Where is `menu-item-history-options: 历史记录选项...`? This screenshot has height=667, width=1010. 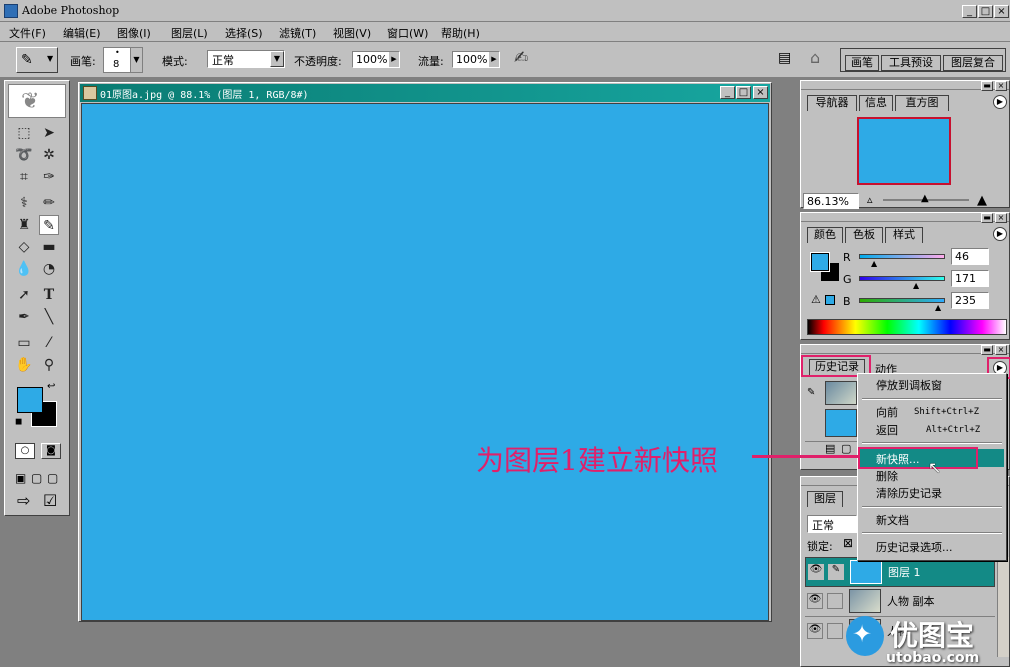
menu-item-history-options: 历史记录选项... is located at coordinates (914, 548).